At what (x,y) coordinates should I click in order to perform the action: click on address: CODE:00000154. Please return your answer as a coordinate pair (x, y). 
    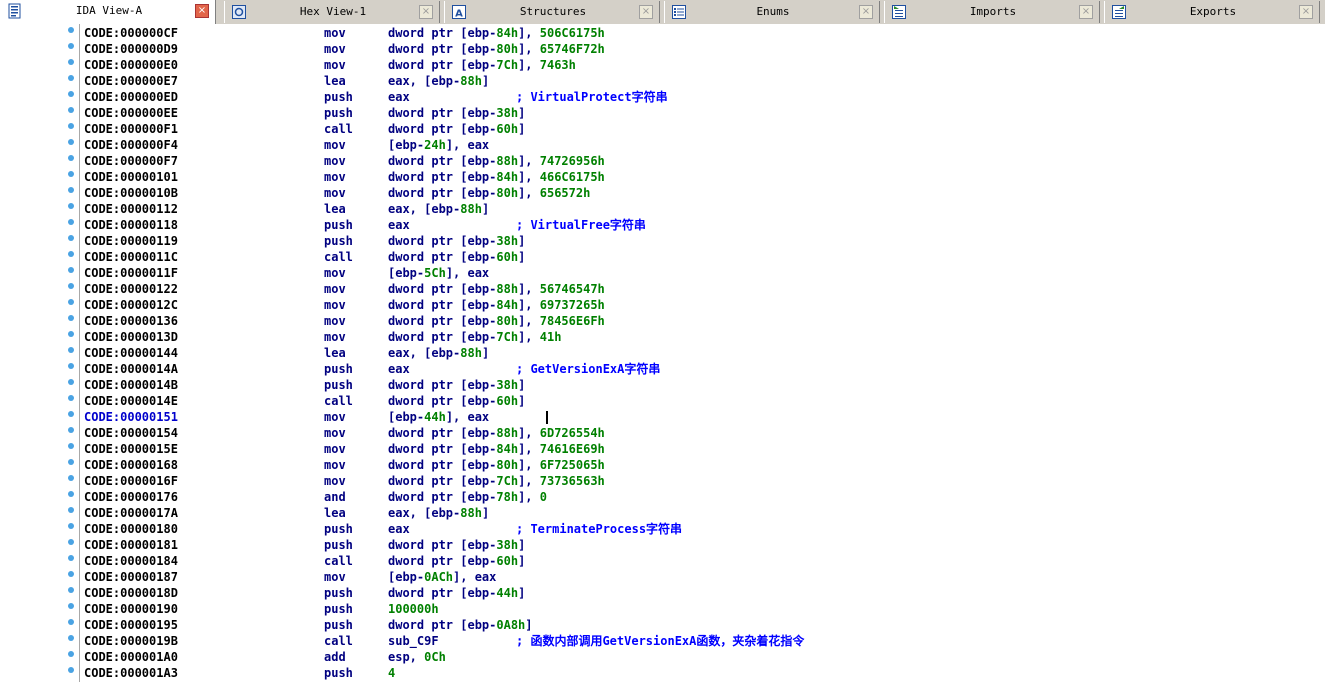
    Looking at the image, I should click on (131, 433).